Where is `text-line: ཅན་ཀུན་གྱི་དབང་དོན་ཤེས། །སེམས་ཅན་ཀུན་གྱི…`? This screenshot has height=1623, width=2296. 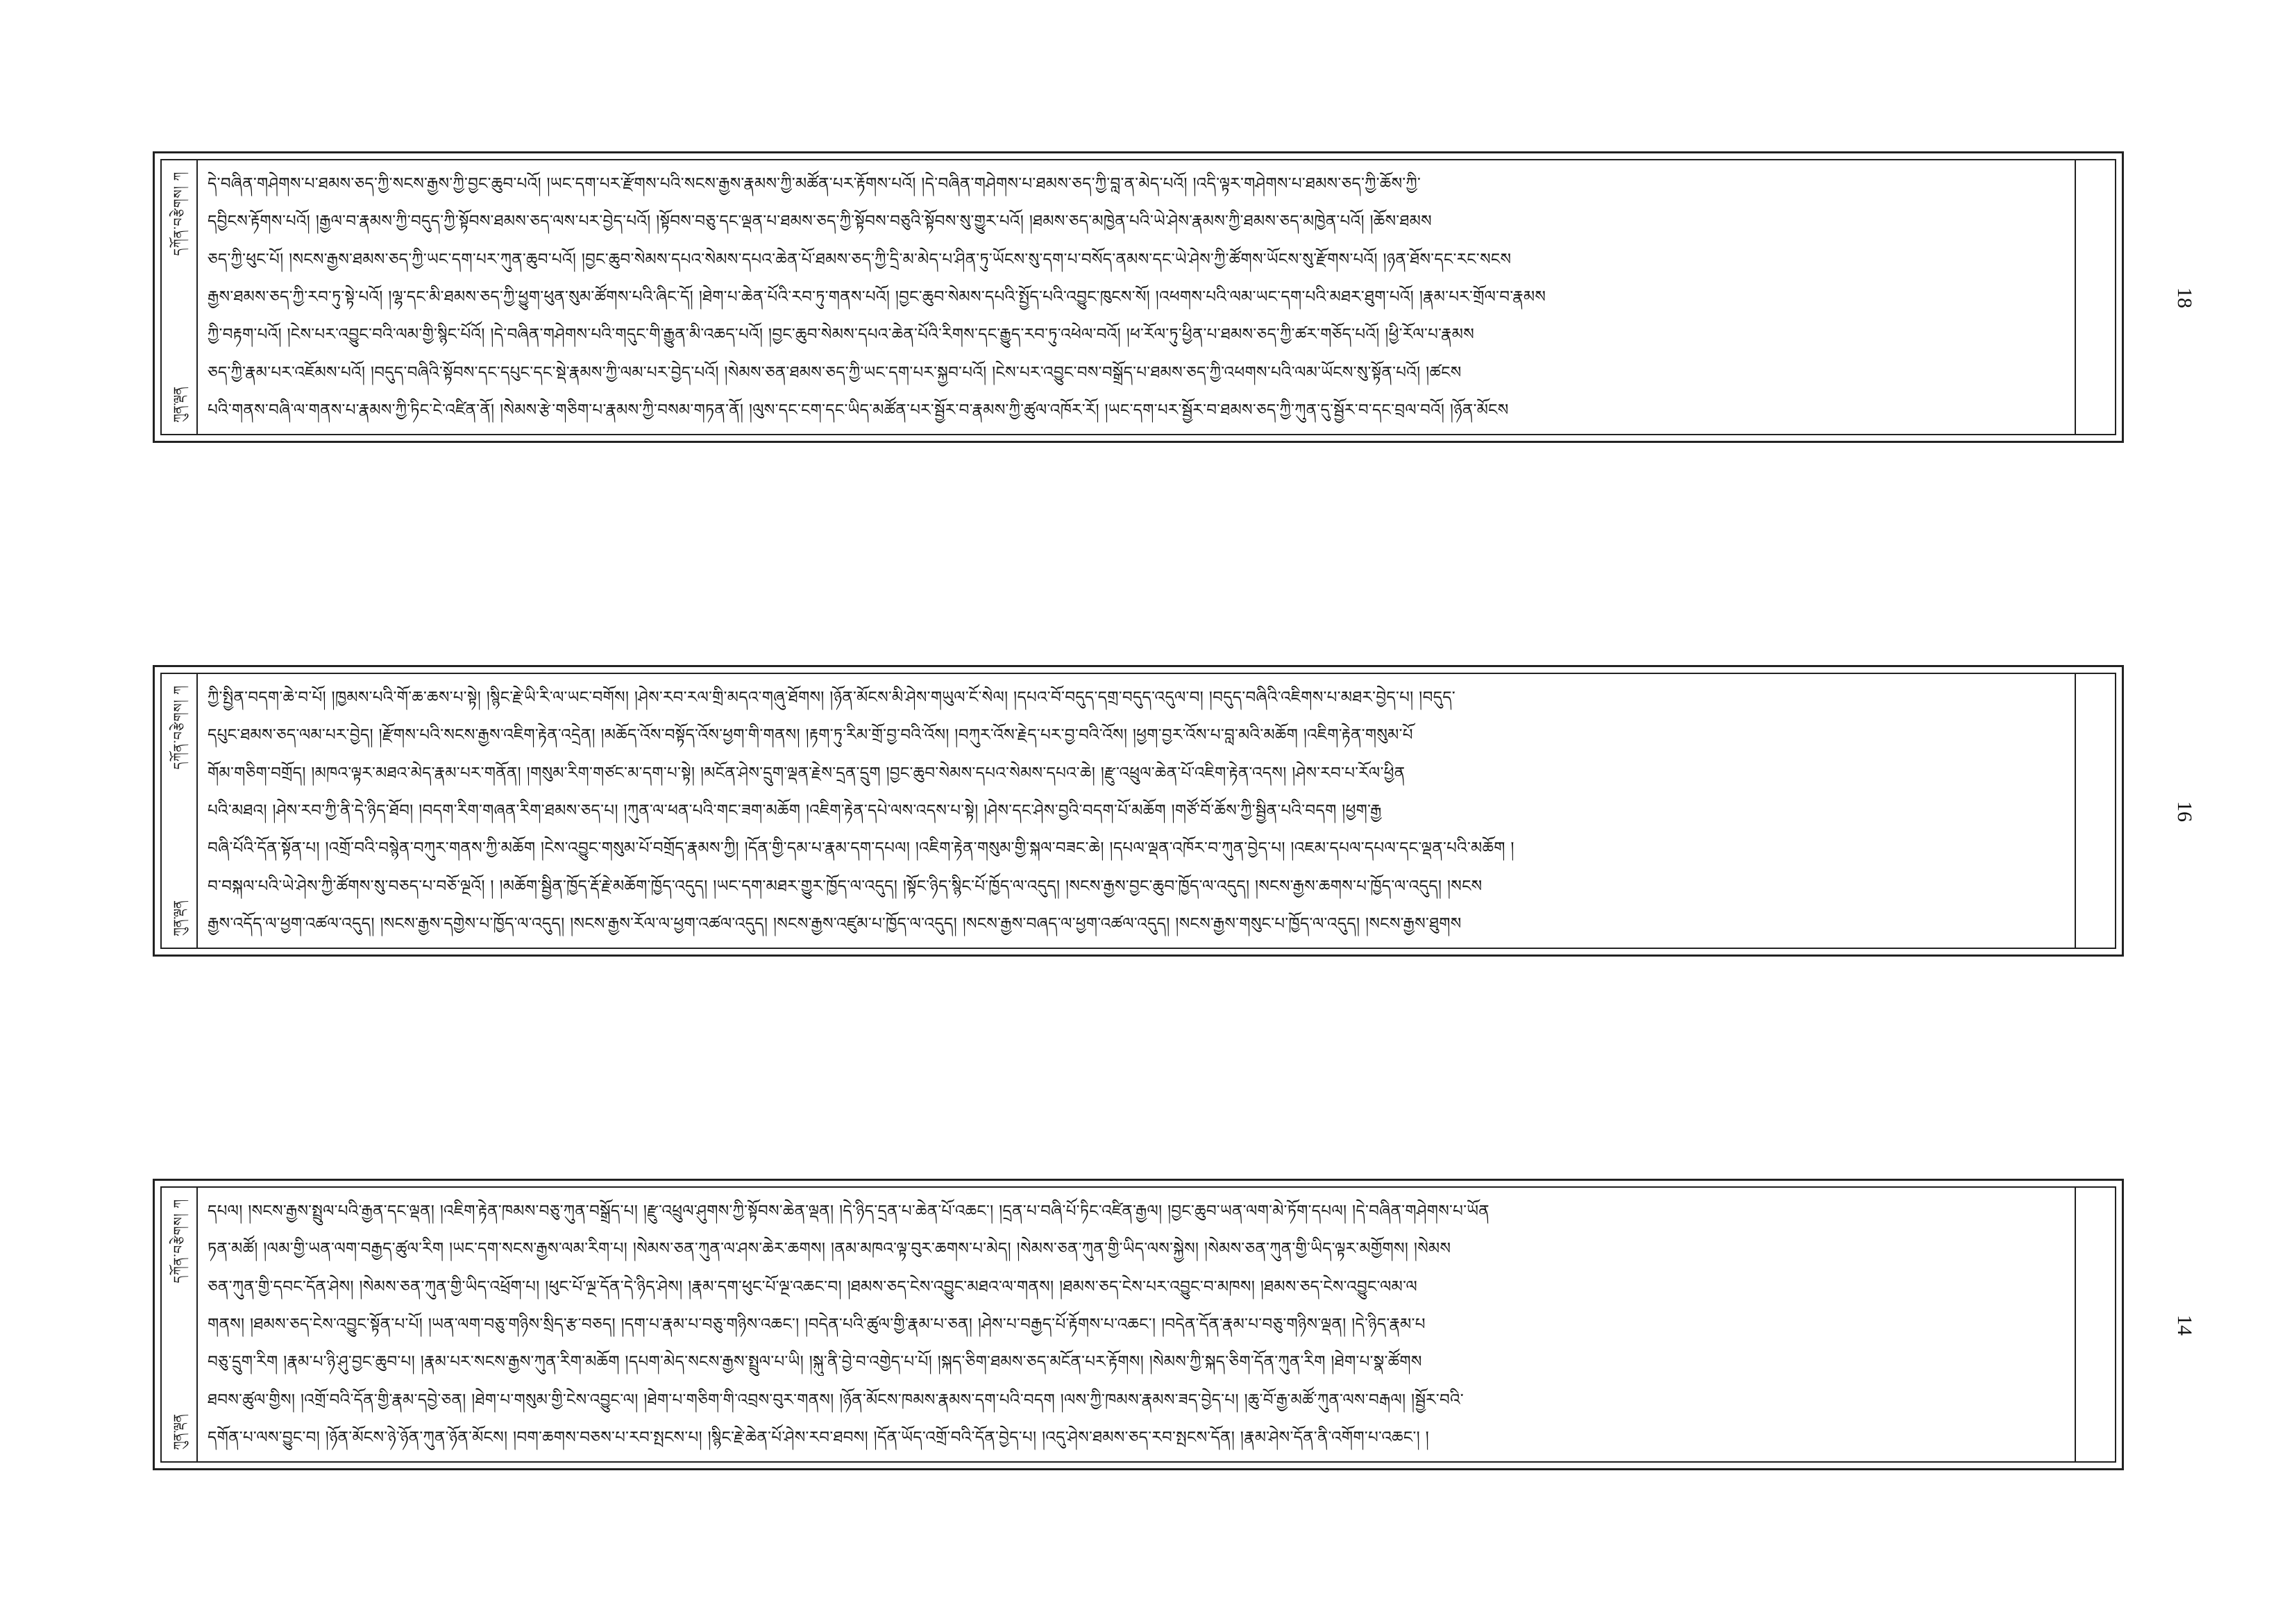
text-line: ཅན་ཀུན་གྱི་དབང་དོན་ཤེས། །སེམས་ཅན་ཀུན་གྱི… is located at coordinates (813, 1286).